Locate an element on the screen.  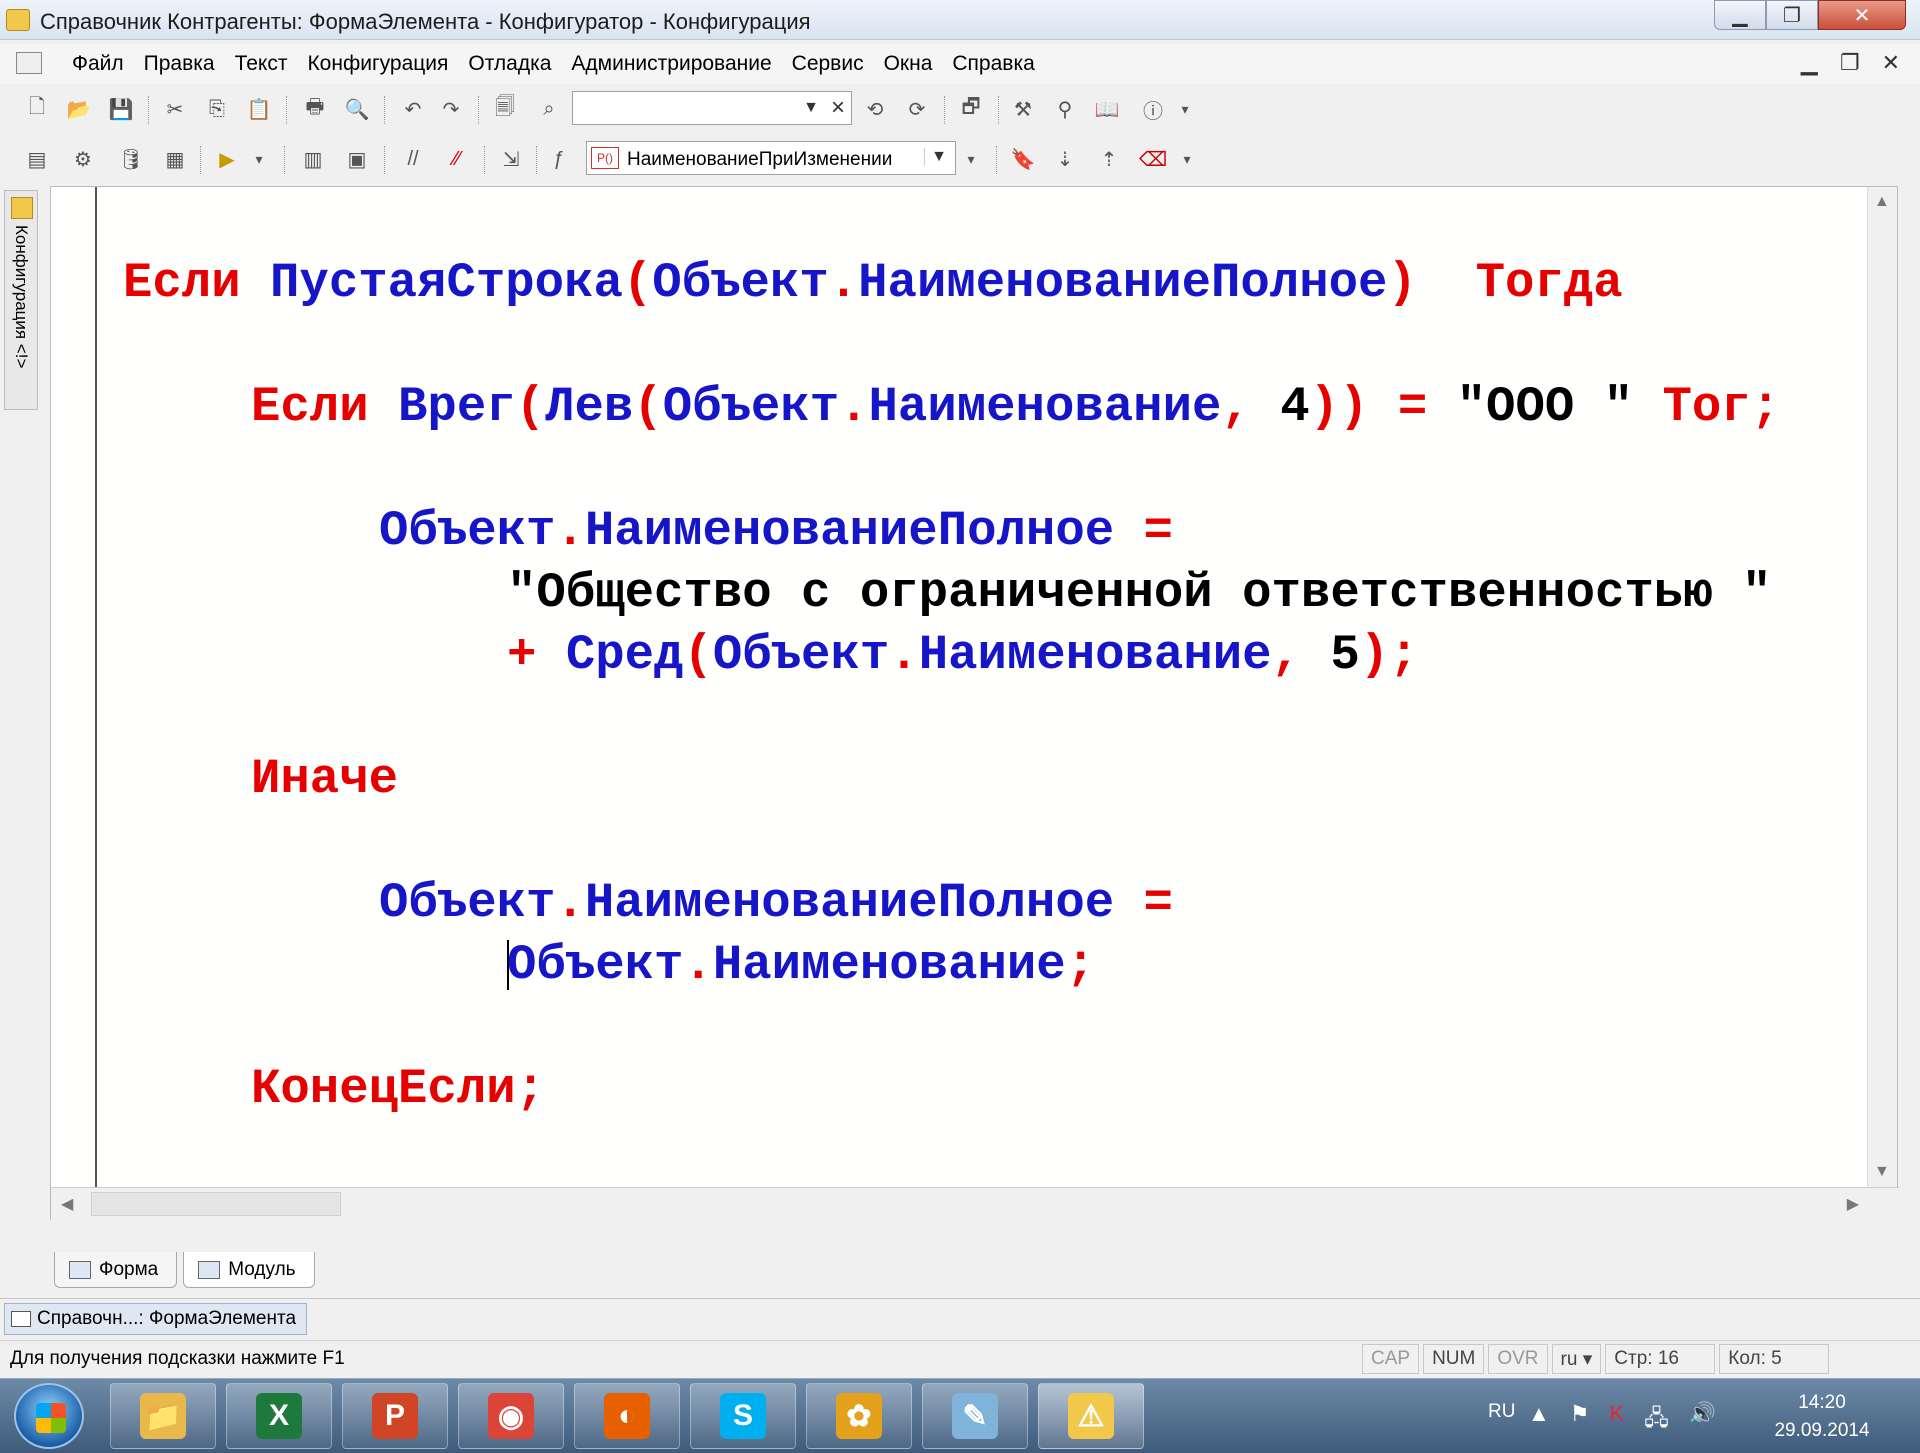
volume-icon: 🔊 is located at coordinates (1702, 1420).